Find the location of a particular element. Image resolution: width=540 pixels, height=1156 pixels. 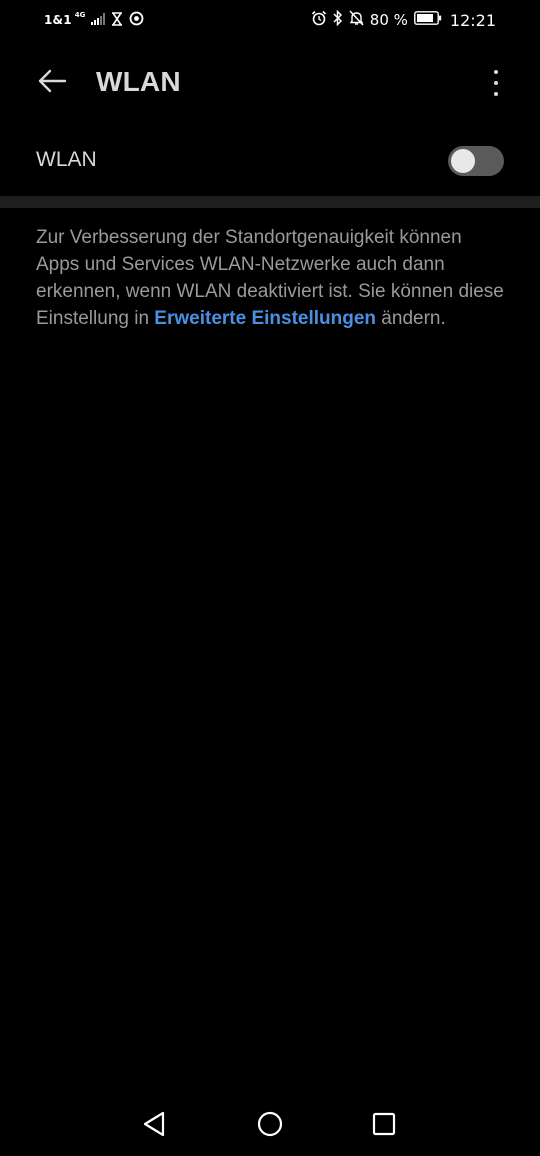

info-text-after-link: ändern. is located at coordinates (411, 318).